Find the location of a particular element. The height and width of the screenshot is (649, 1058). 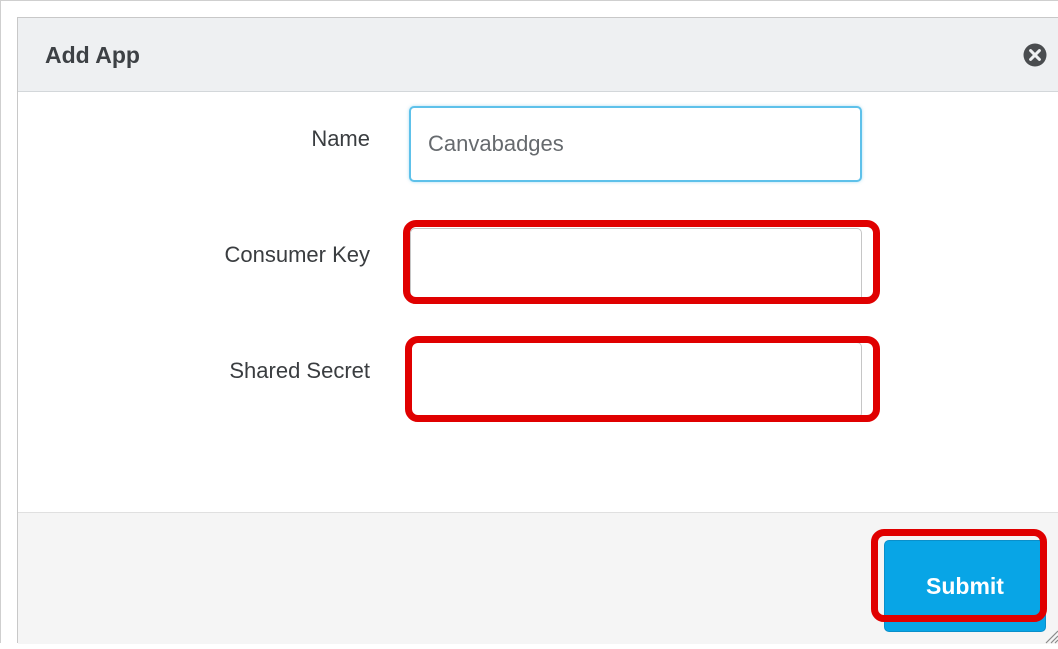

shared-secret-input is located at coordinates (636, 380).